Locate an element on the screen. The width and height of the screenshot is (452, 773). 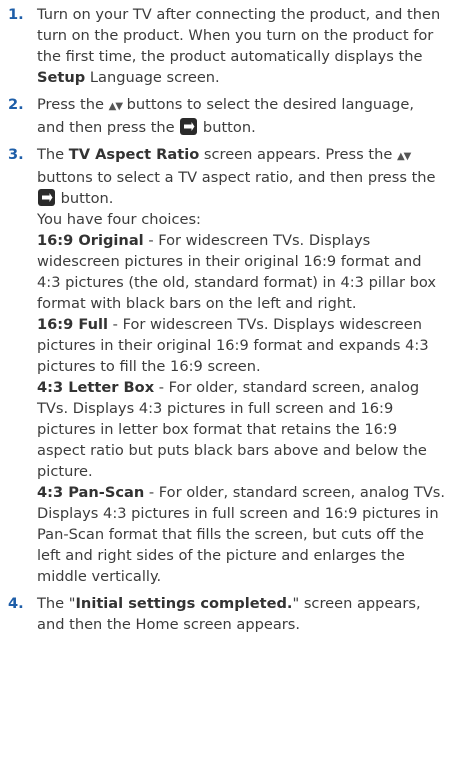
step-number: 3. is located at coordinates (16, 154).